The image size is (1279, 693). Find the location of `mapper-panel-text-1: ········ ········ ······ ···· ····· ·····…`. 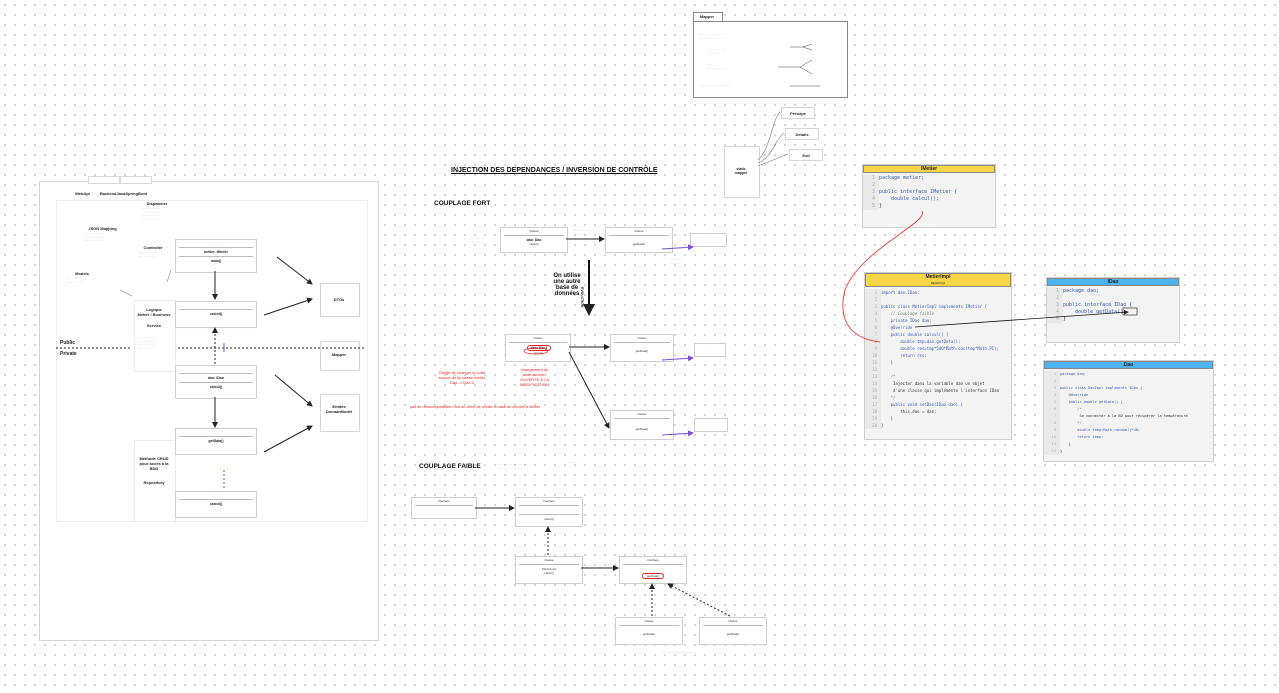

mapper-panel-text-1: ········ ········ ······ ···· ····· ·····… is located at coordinates (712, 36).